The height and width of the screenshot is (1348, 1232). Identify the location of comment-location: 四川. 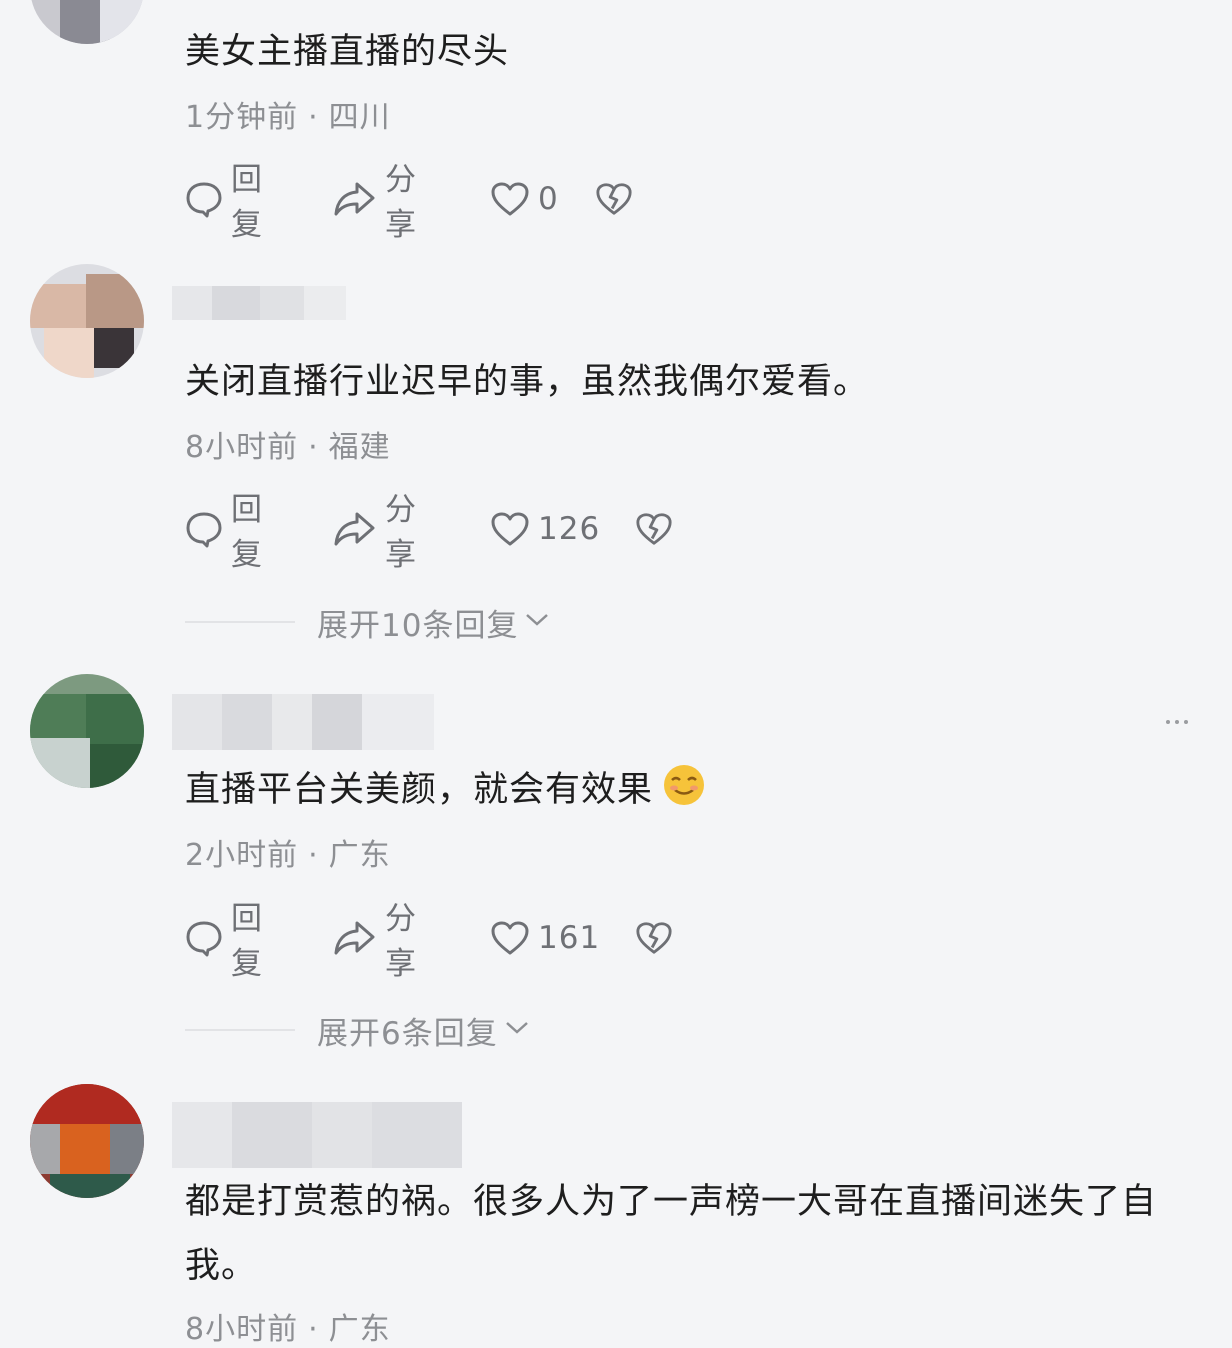
(359, 117).